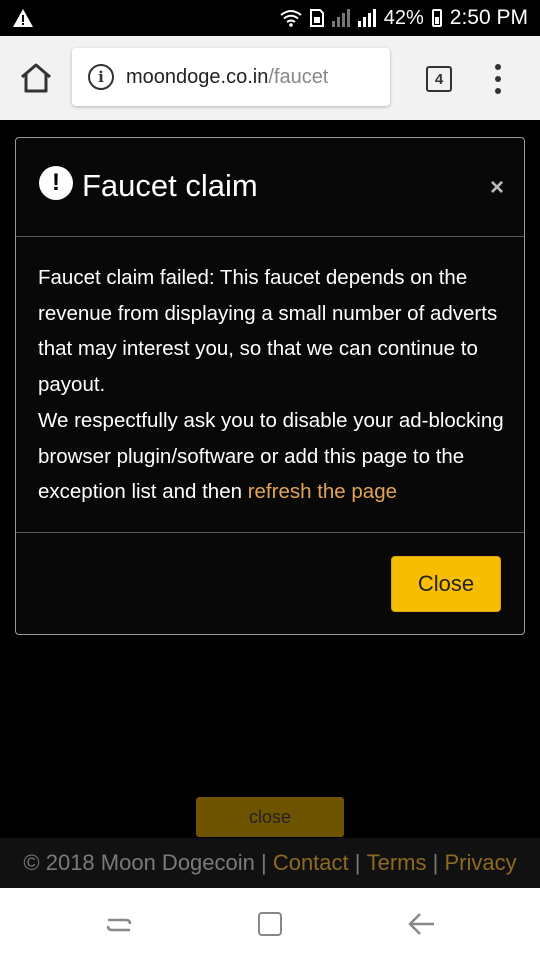 The image size is (540, 960). Describe the element at coordinates (36, 78) in the screenshot. I see `home-icon` at that location.